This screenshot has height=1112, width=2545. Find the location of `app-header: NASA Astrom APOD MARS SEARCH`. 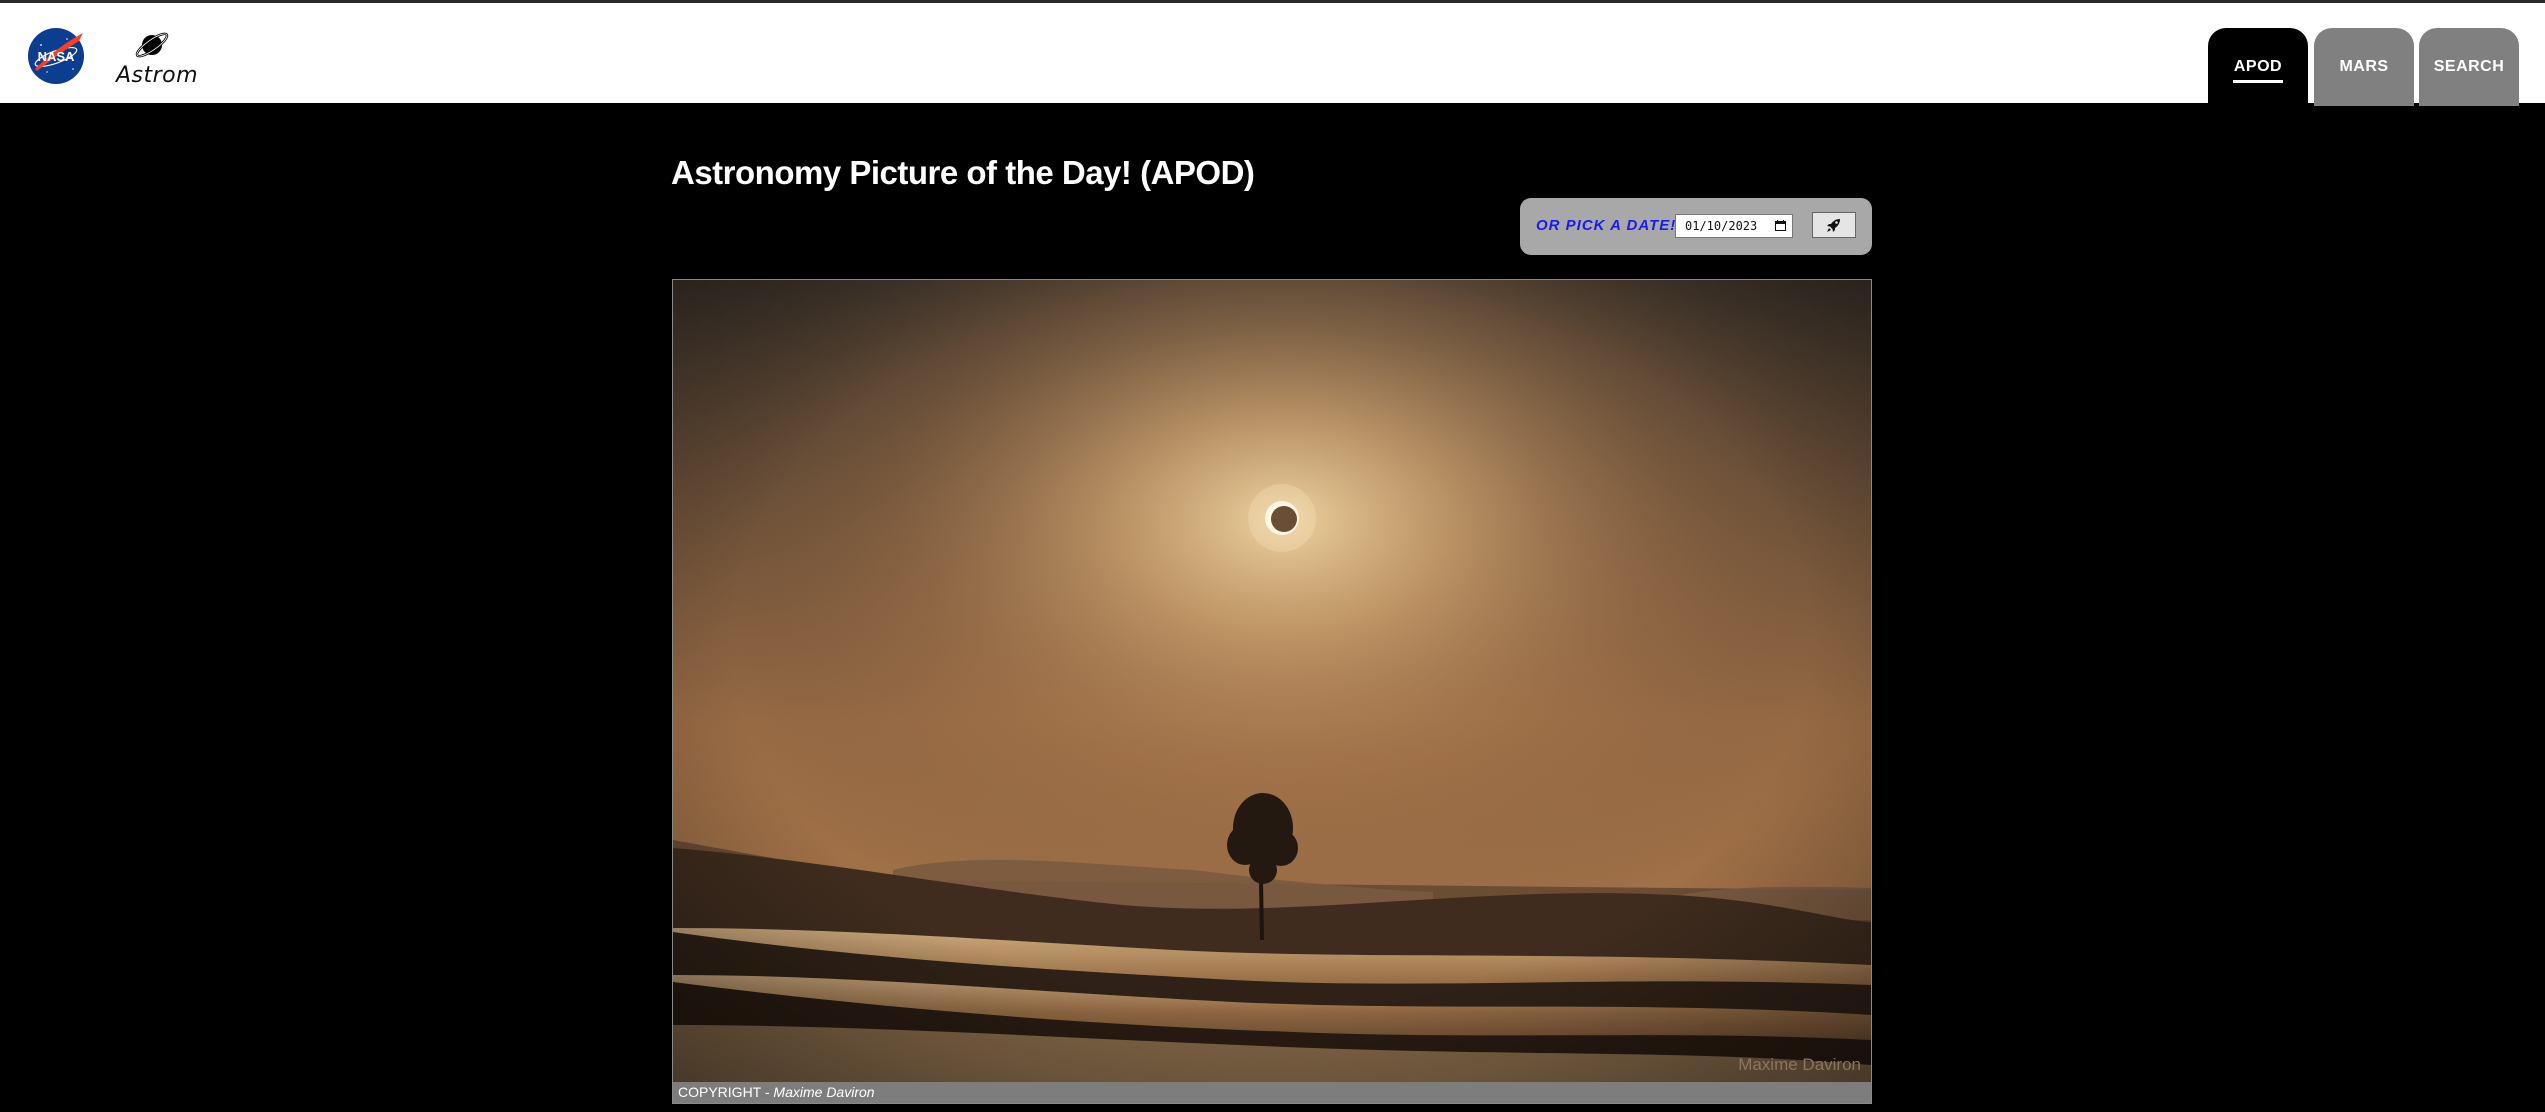

app-header: NASA Astrom APOD MARS SEARCH is located at coordinates (1272, 54).